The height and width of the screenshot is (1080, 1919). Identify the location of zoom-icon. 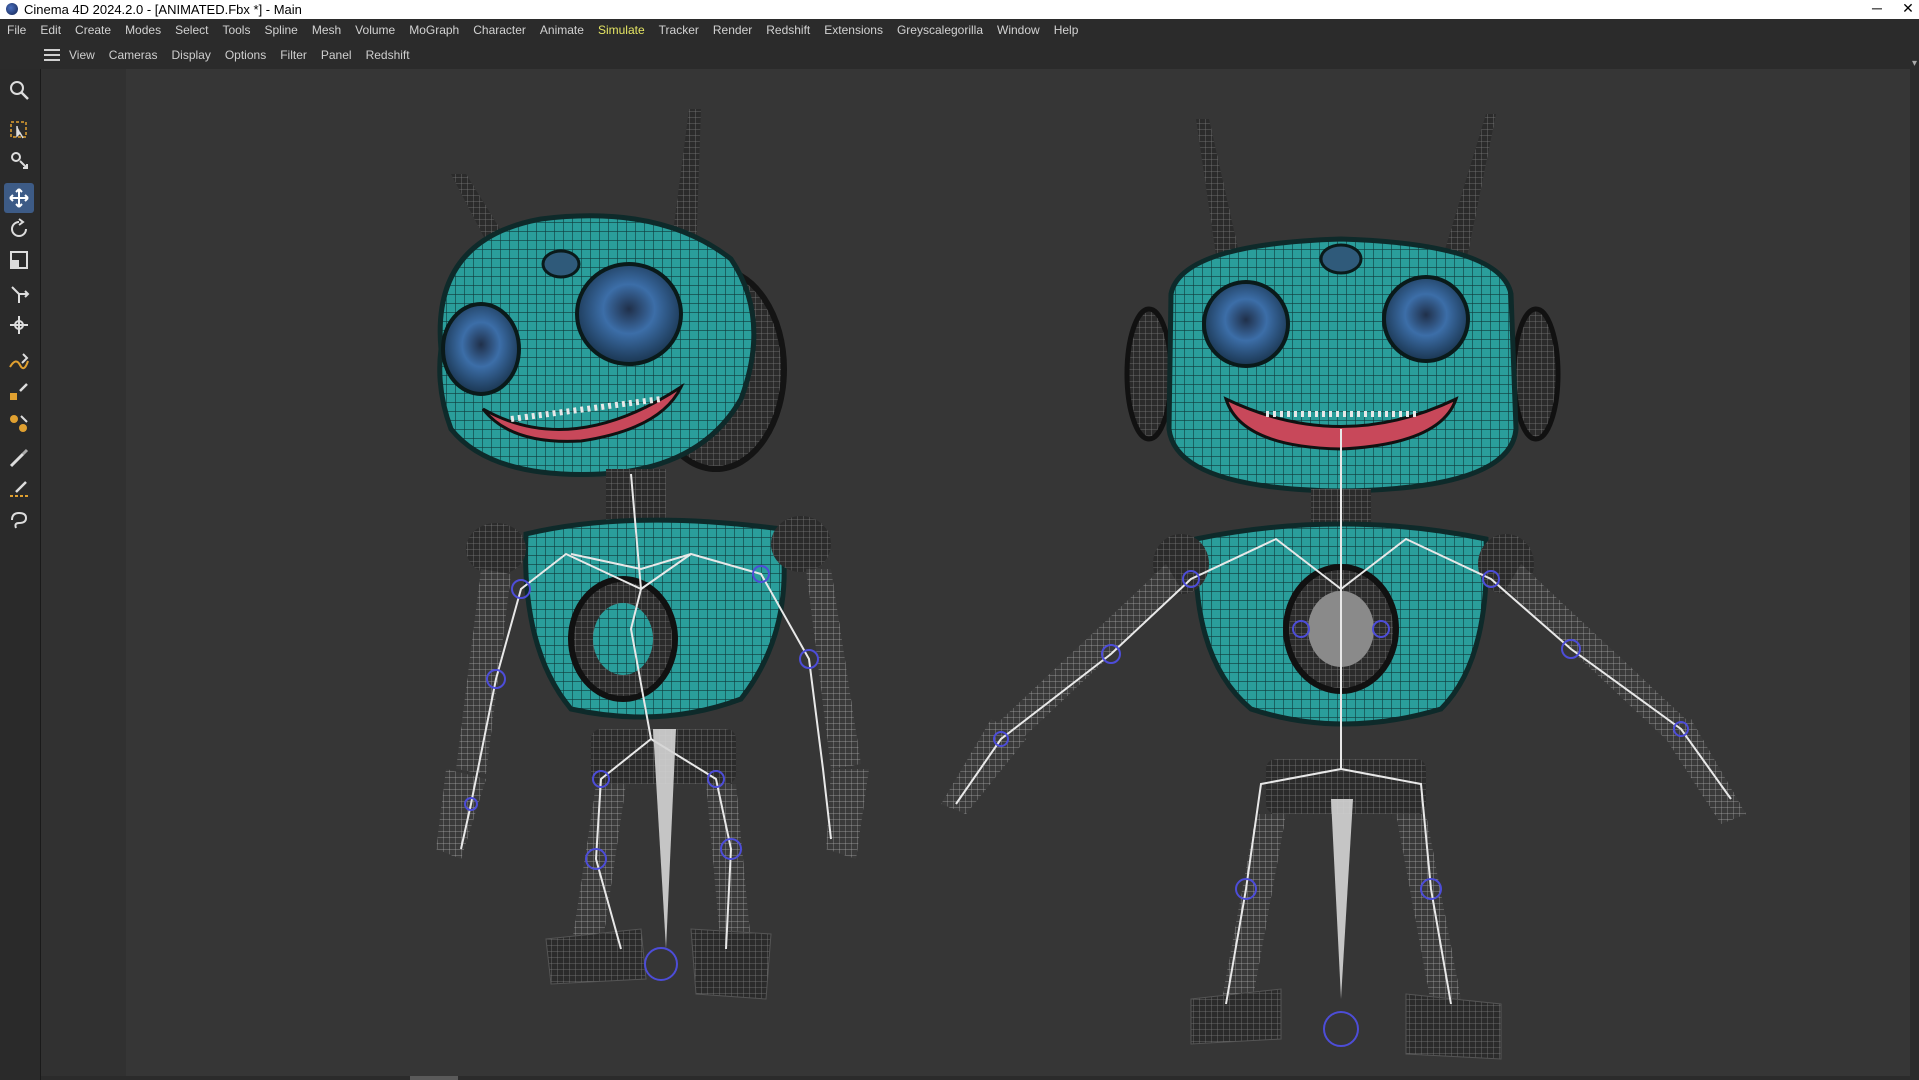
(19, 90).